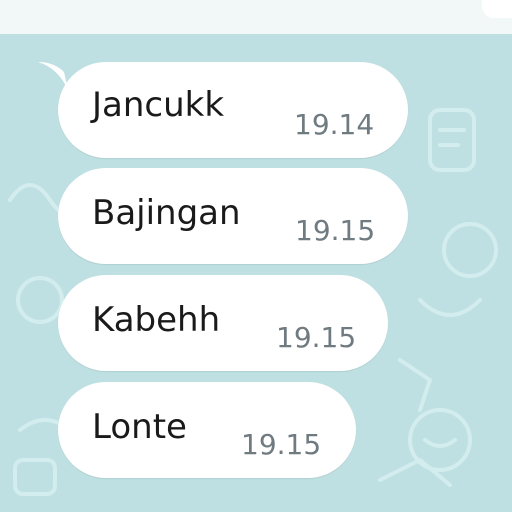 The image size is (512, 512). I want to click on message-bubble-3: Kabehh 19.15, so click(223, 323).